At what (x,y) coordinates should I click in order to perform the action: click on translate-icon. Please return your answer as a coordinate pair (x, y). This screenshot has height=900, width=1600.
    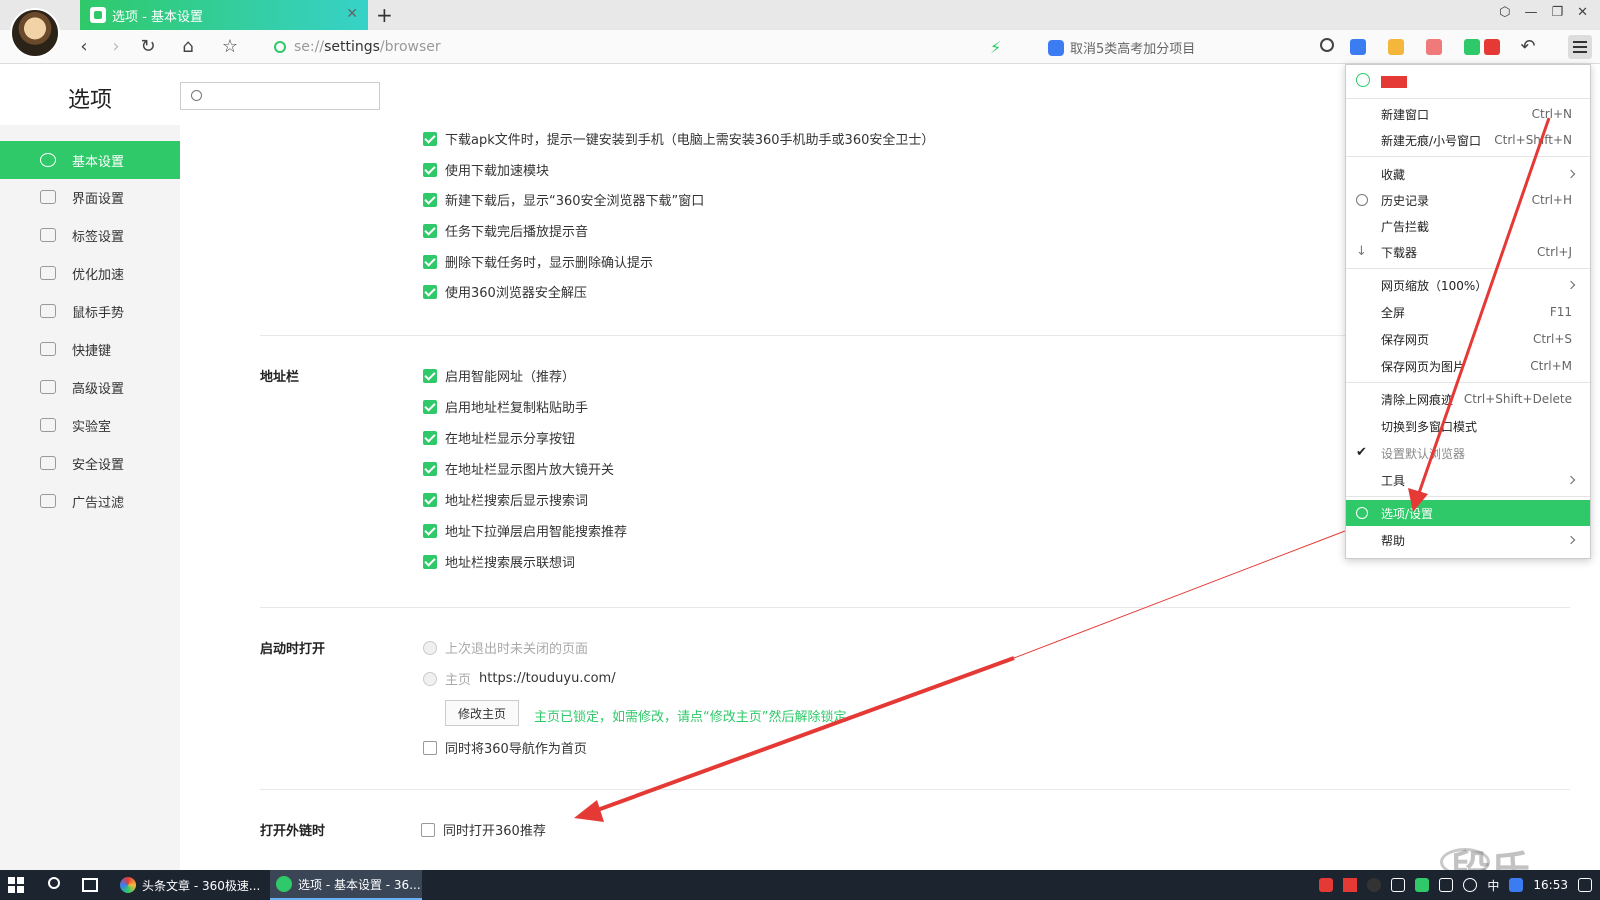
    Looking at the image, I should click on (1396, 47).